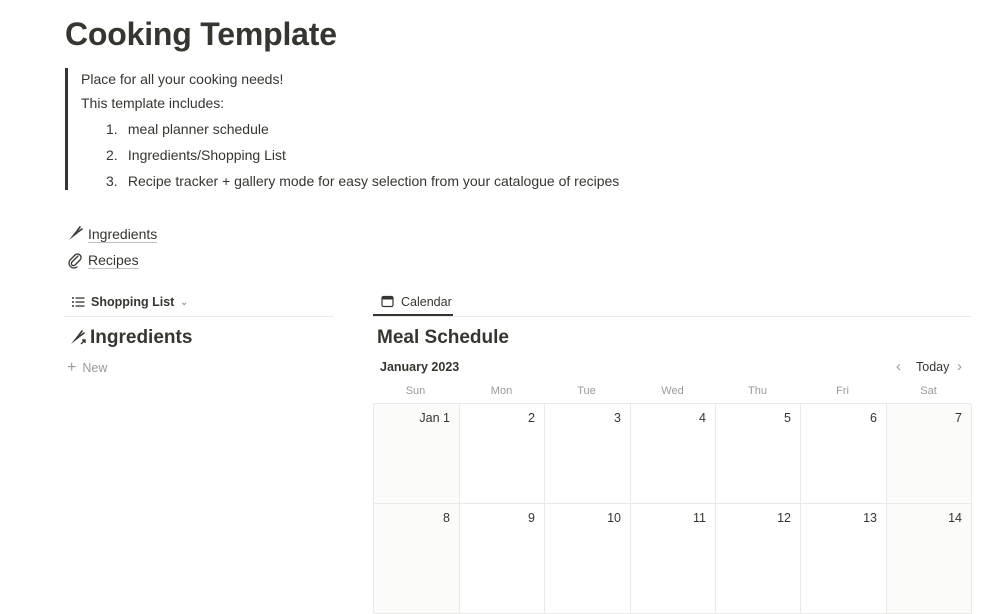 Image resolution: width=1005 pixels, height=614 pixels. What do you see at coordinates (182, 79) in the screenshot?
I see `callout-line: Place for all your cooking needs!` at bounding box center [182, 79].